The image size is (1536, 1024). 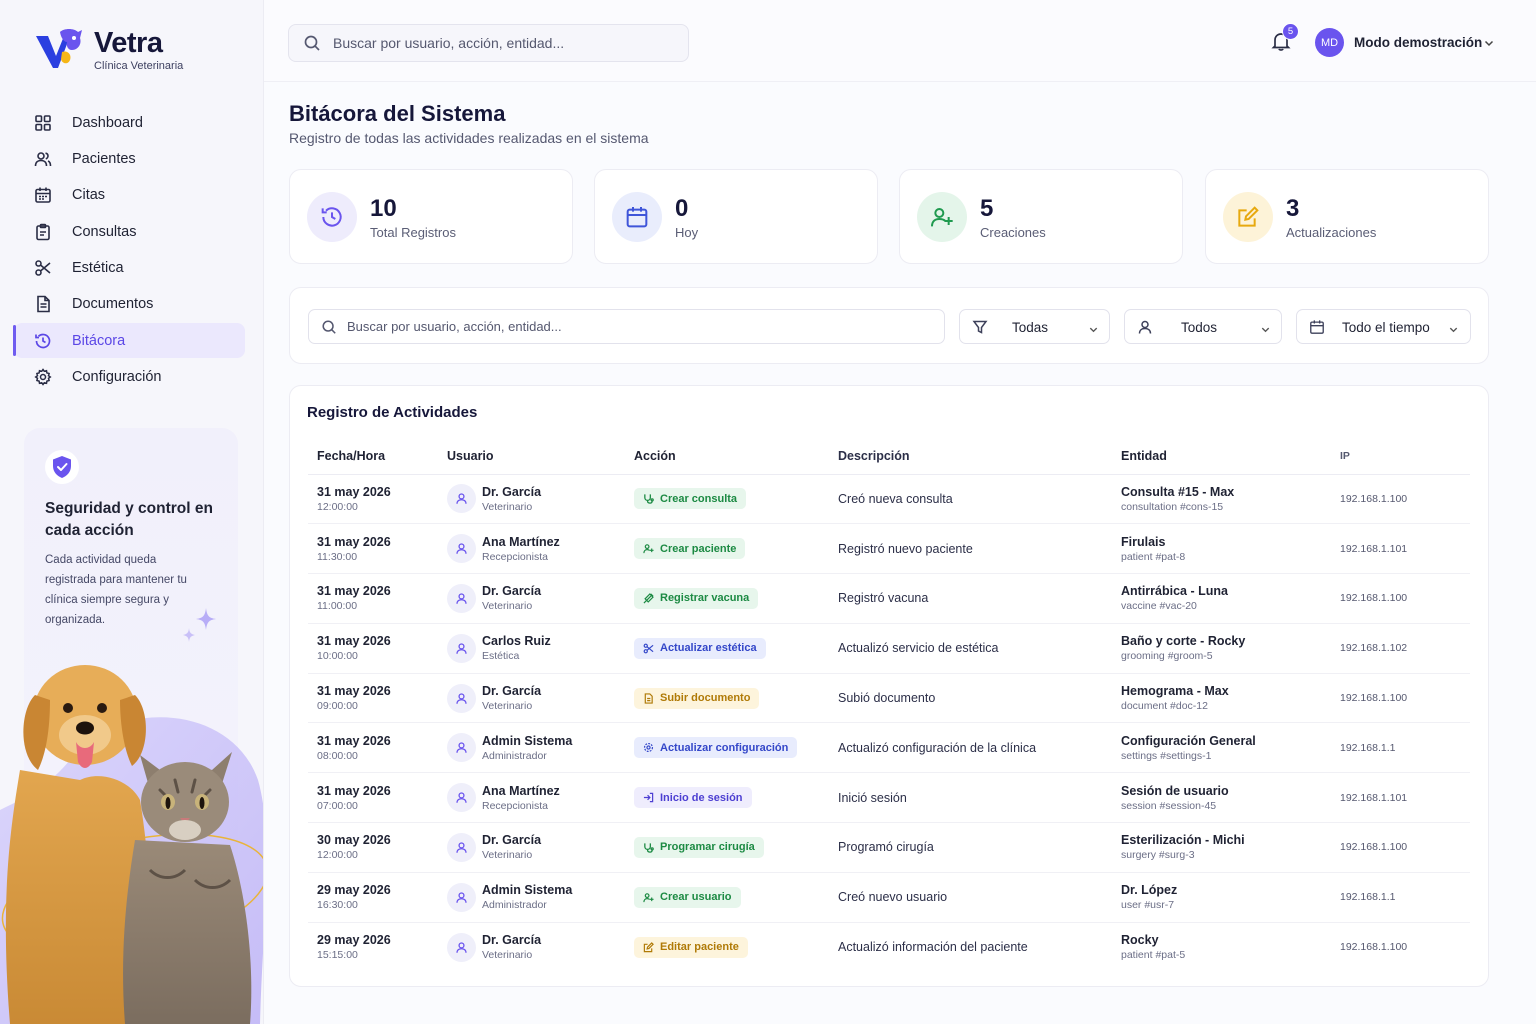 I want to click on action-cell: Registrar vacuna, so click(x=736, y=598).